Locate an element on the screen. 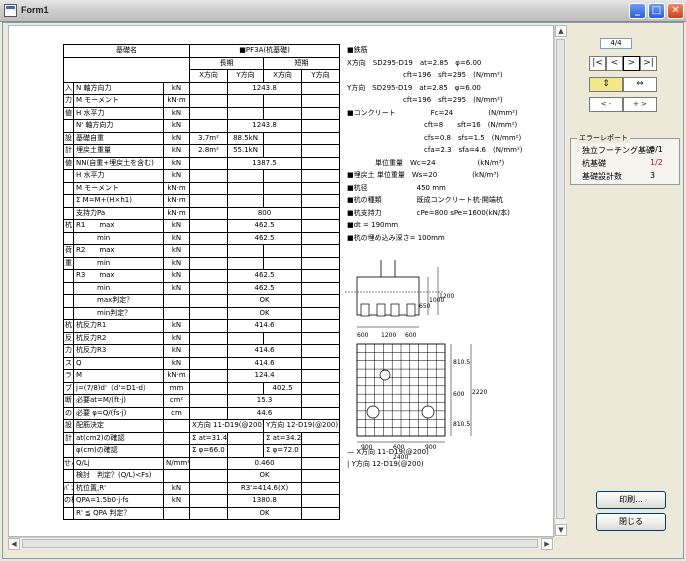 This screenshot has height=561, width=686. scroll-right-arrow: ▶ is located at coordinates (547, 544).